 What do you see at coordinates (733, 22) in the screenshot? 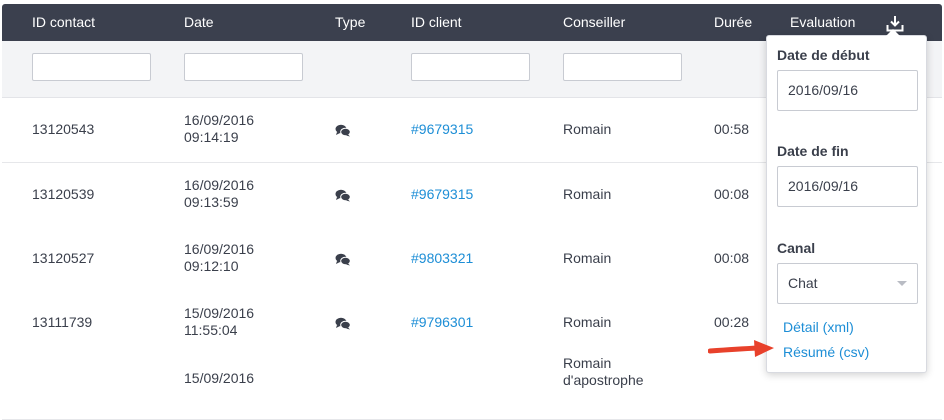
I see `column-header-duree: Durée` at bounding box center [733, 22].